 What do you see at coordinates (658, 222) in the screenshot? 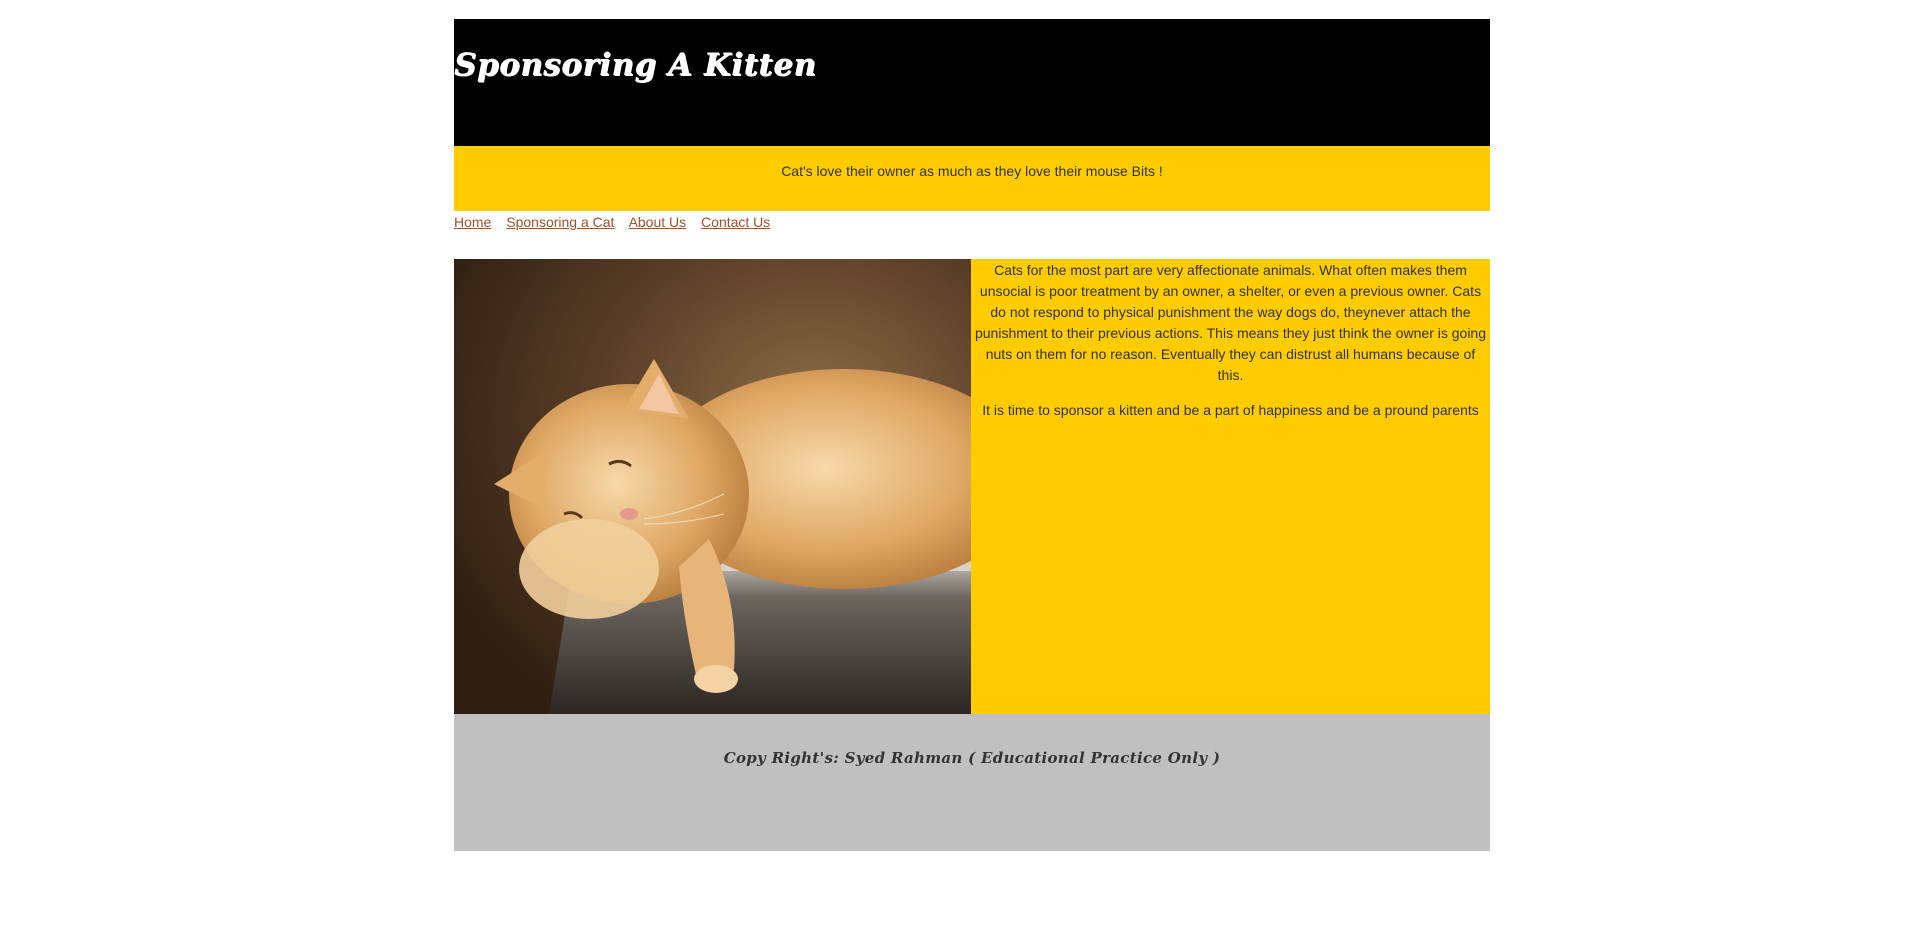
I see `nav-link-about-us: About Us` at bounding box center [658, 222].